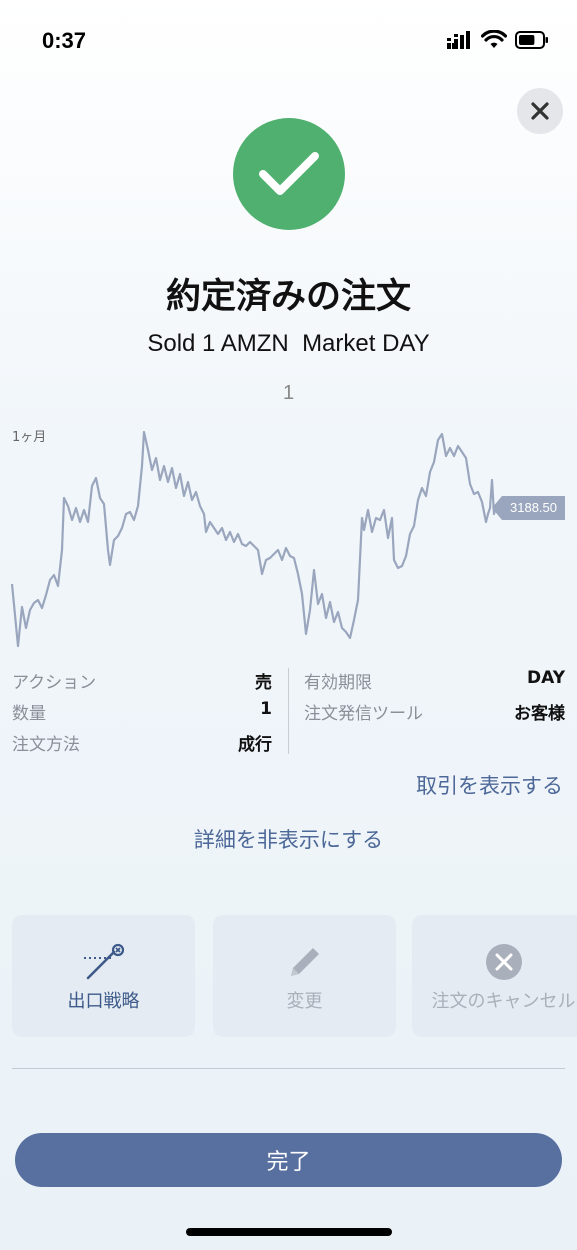 The width and height of the screenshot is (577, 1250). I want to click on details-right-column: 有効期限 DAY 注文発信ツール お客様, so click(434, 699).